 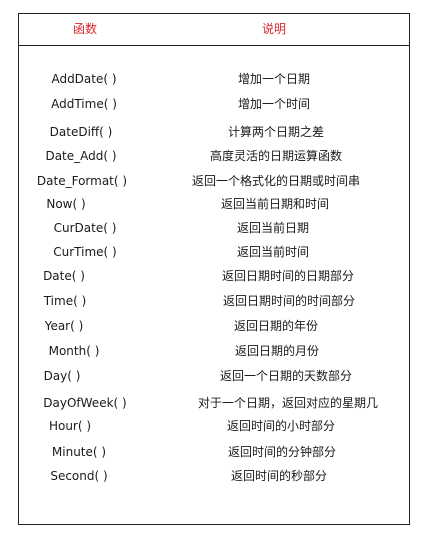 What do you see at coordinates (84, 104) in the screenshot?
I see `function-name-cell: AddTime( )` at bounding box center [84, 104].